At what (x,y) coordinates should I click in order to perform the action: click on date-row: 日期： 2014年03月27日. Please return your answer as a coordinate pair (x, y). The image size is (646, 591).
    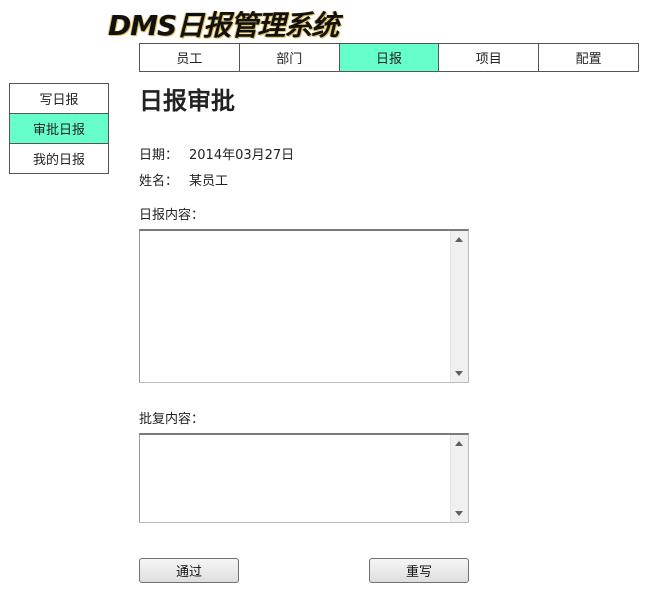
    Looking at the image, I should click on (216, 153).